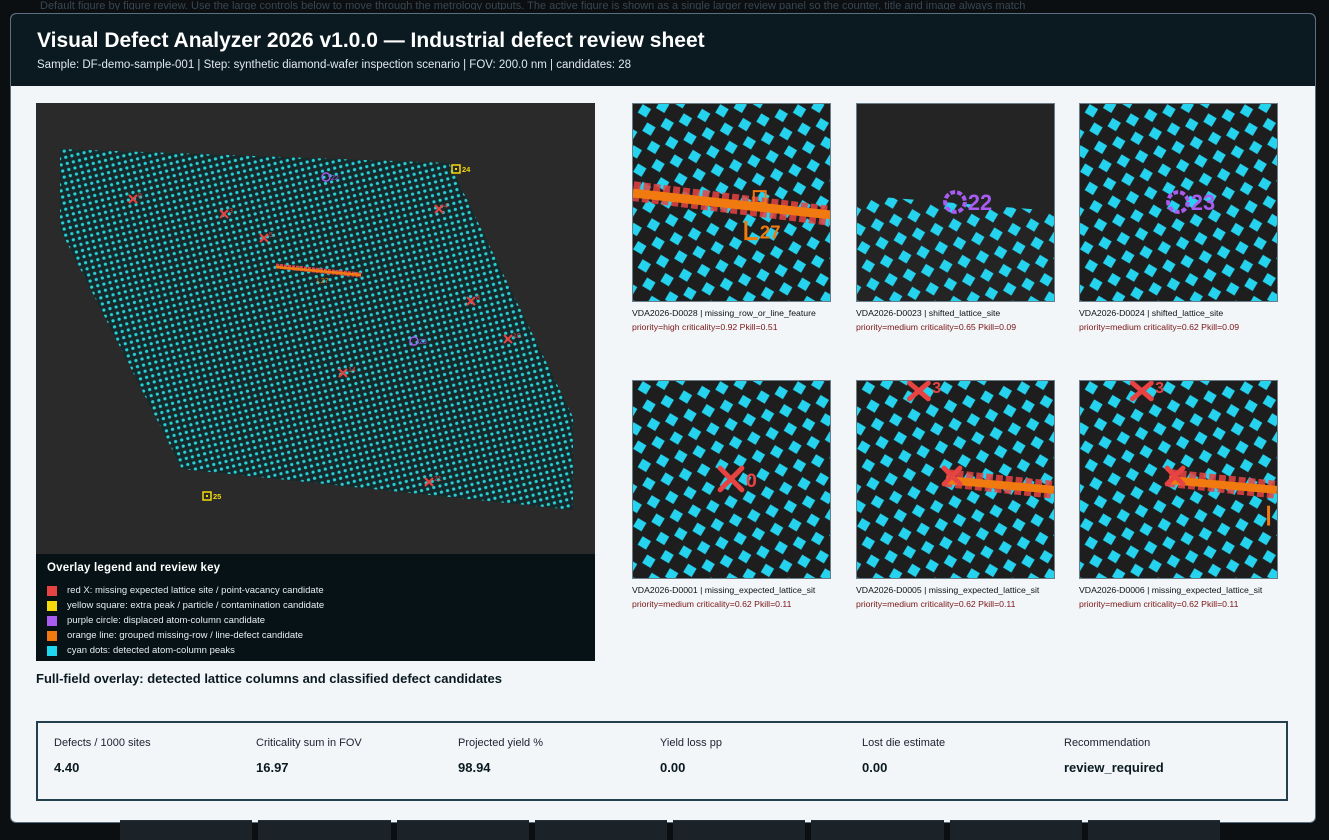  What do you see at coordinates (446, 206) in the screenshot?
I see `marker-label: 4` at bounding box center [446, 206].